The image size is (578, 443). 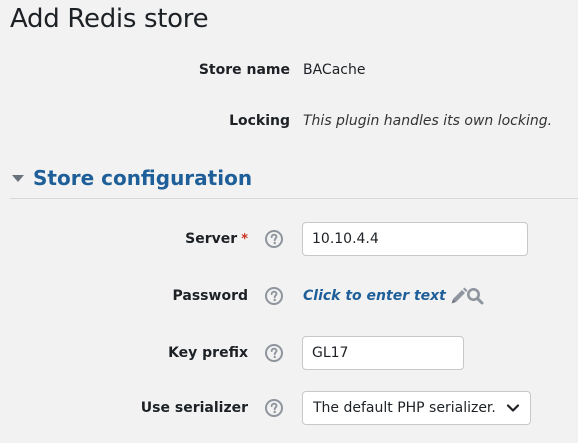 What do you see at coordinates (208, 353) in the screenshot?
I see `key-prefix-label: Key prefix` at bounding box center [208, 353].